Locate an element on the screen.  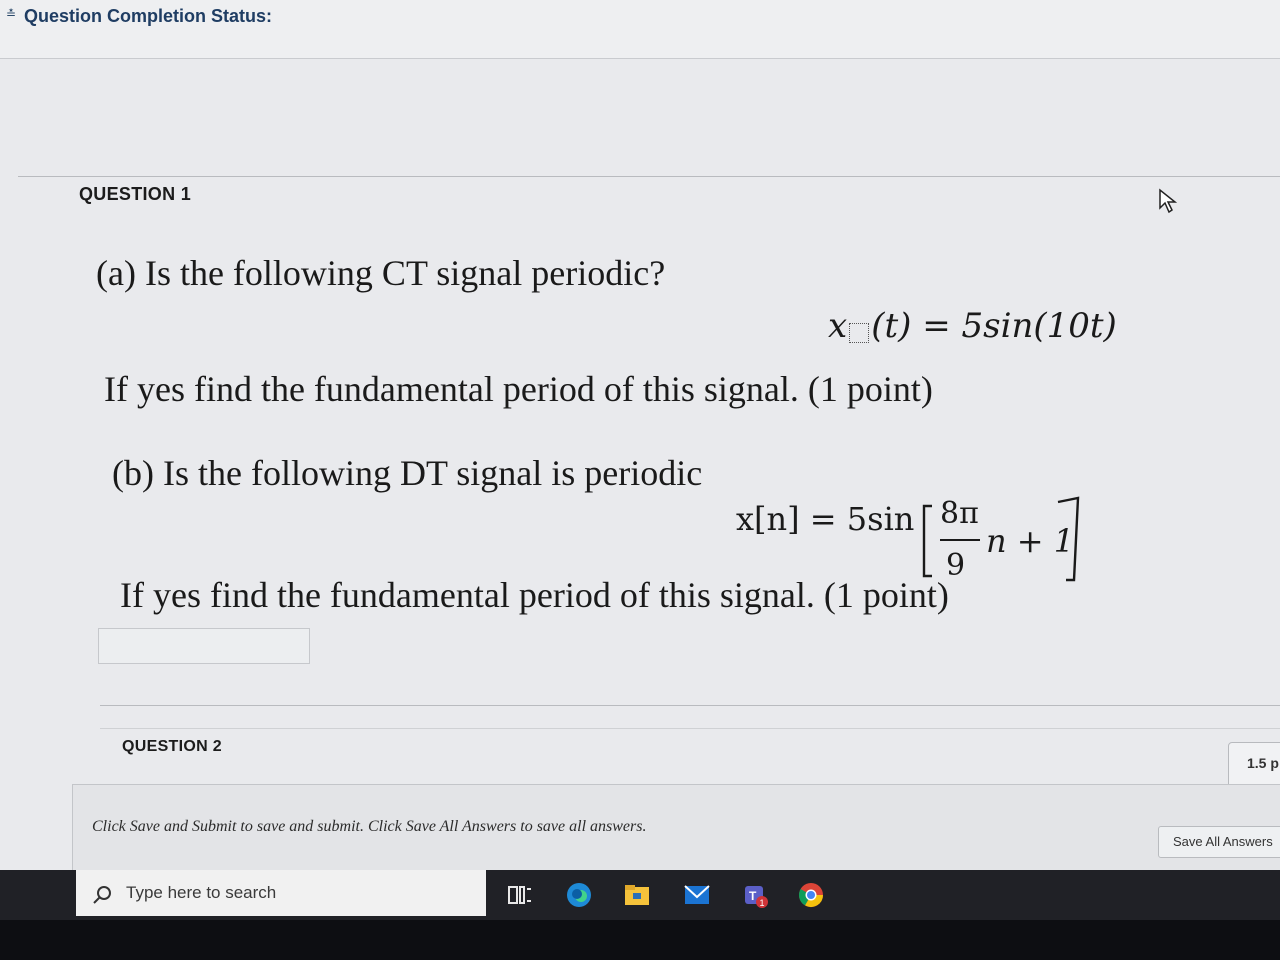
teams-icon: T 1 is located at coordinates (755, 895).